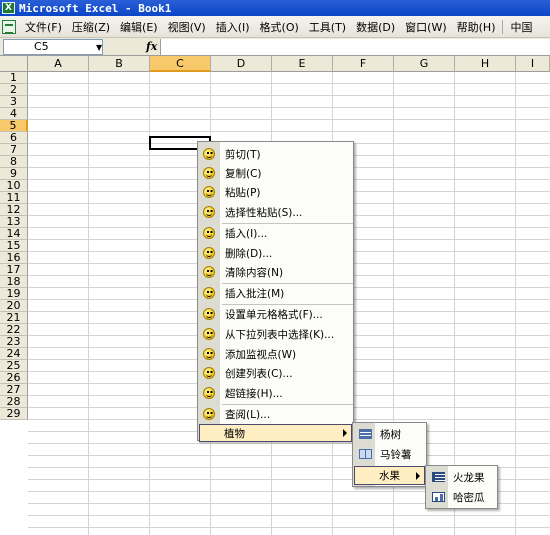 Image resolution: width=550 pixels, height=535 pixels. What do you see at coordinates (14, 64) in the screenshot?
I see `select-all-corner` at bounding box center [14, 64].